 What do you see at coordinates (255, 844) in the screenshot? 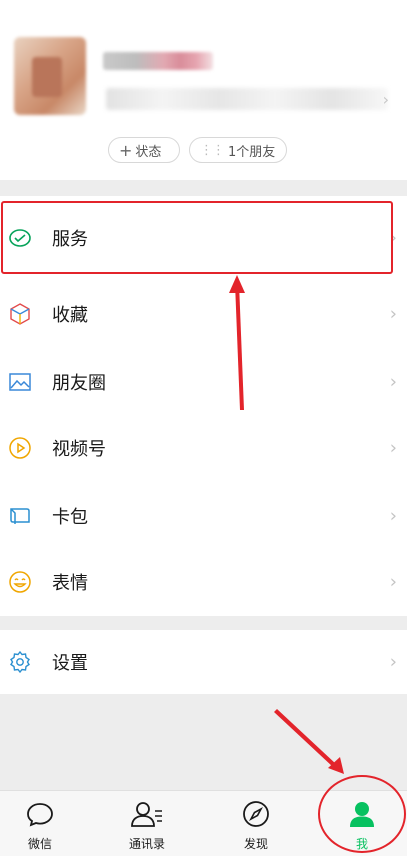
I see `tab-label: 发现` at bounding box center [255, 844].